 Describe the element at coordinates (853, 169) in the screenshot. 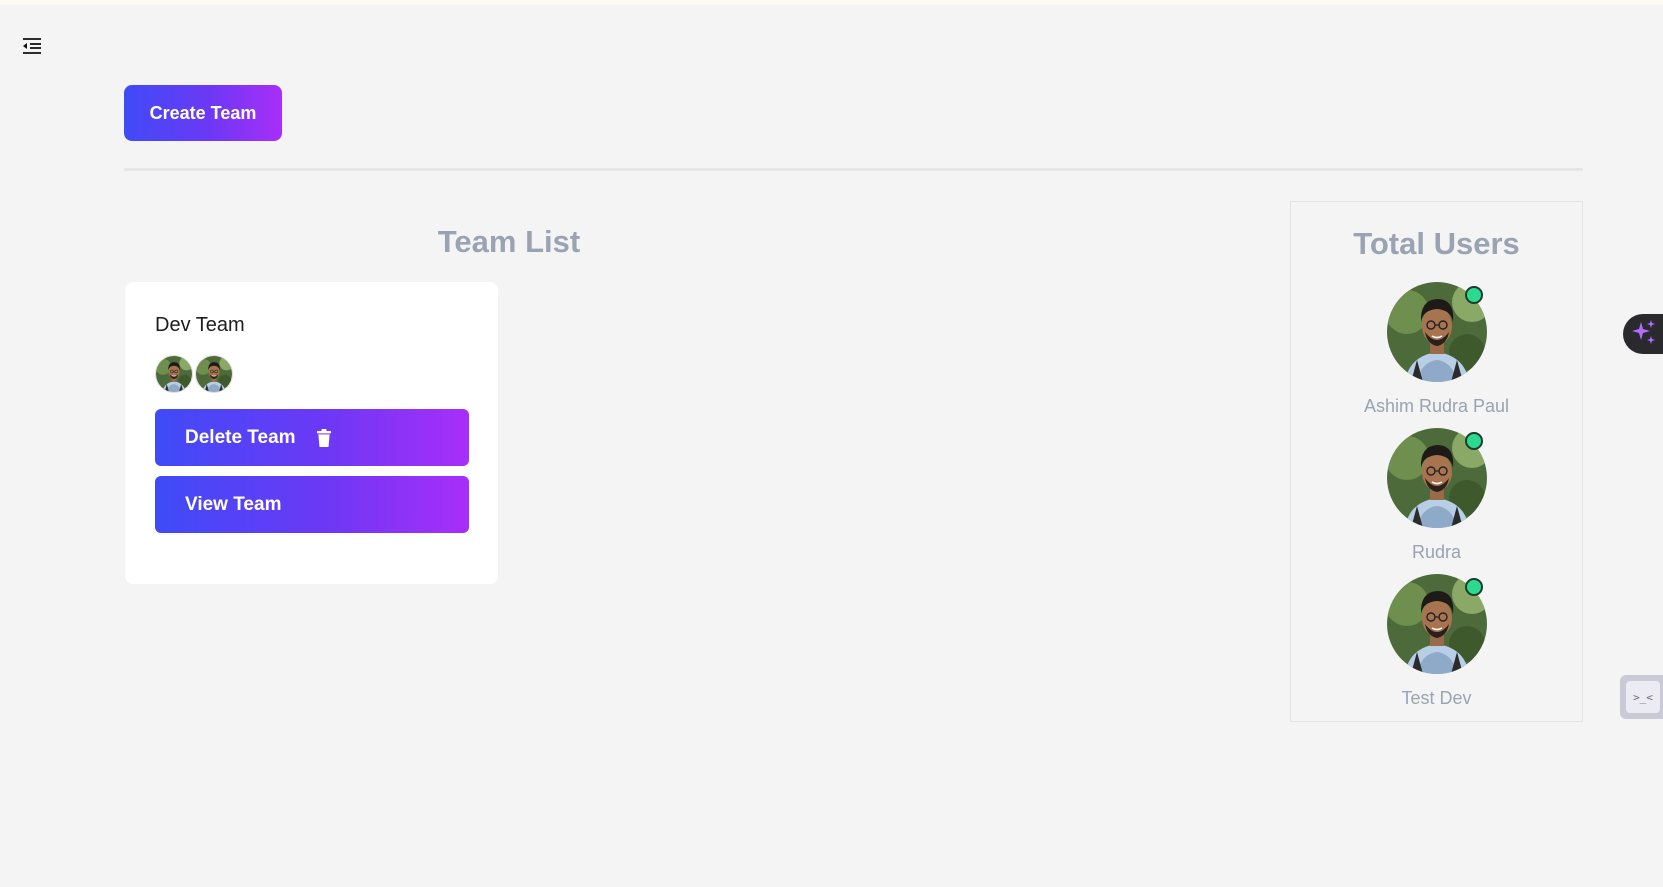

I see `divider` at that location.